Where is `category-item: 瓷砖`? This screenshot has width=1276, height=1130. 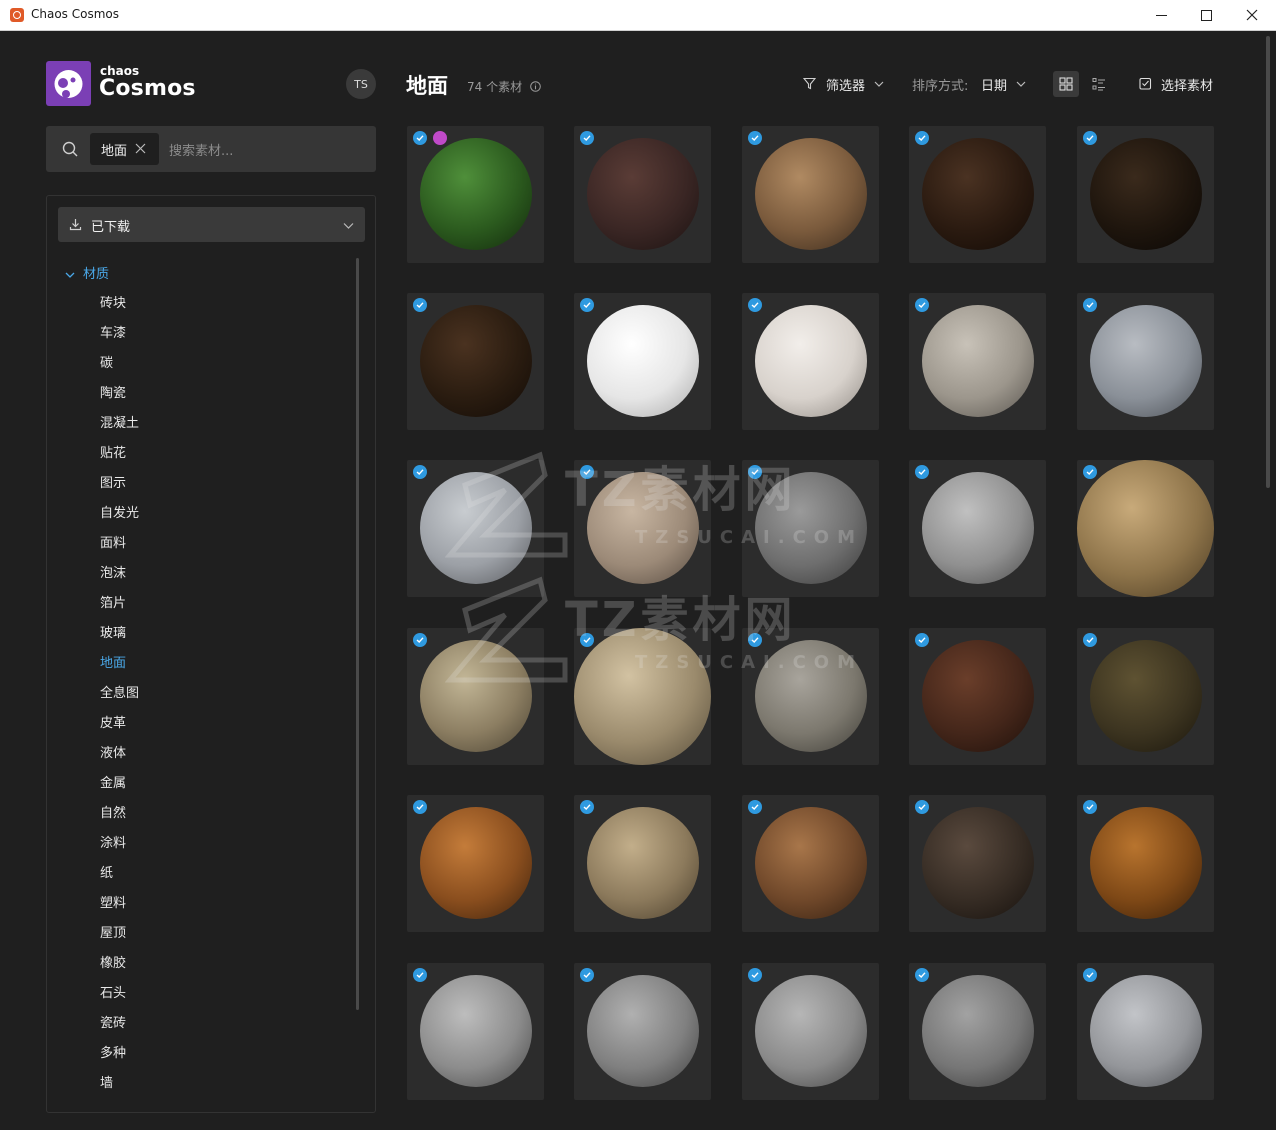
category-item: 瓷砖 is located at coordinates (119, 1029).